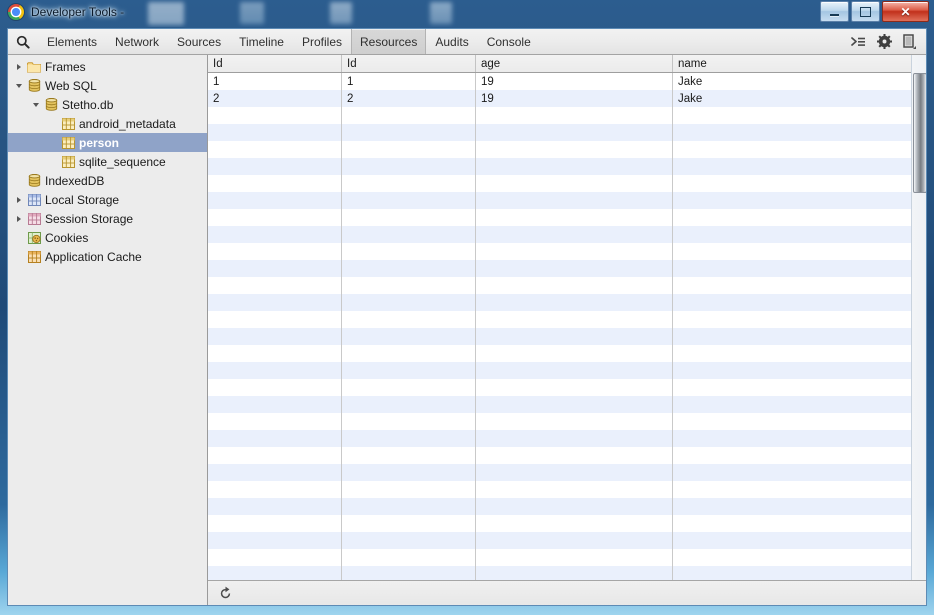 Image resolution: width=934 pixels, height=615 pixels. What do you see at coordinates (23, 41) in the screenshot?
I see `search-icon` at bounding box center [23, 41].